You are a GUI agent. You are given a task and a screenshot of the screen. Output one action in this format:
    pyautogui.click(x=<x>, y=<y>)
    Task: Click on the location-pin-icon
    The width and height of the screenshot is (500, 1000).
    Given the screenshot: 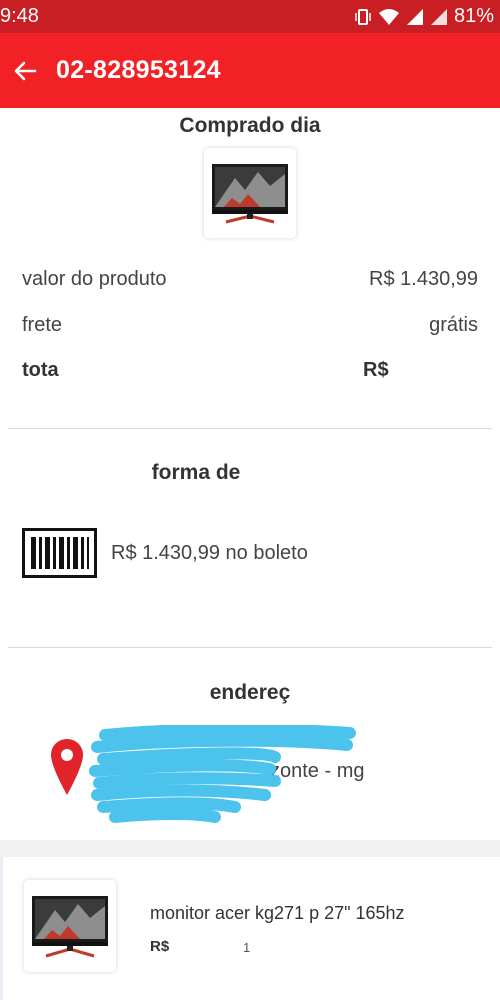 What is the action you would take?
    pyautogui.click(x=67, y=767)
    